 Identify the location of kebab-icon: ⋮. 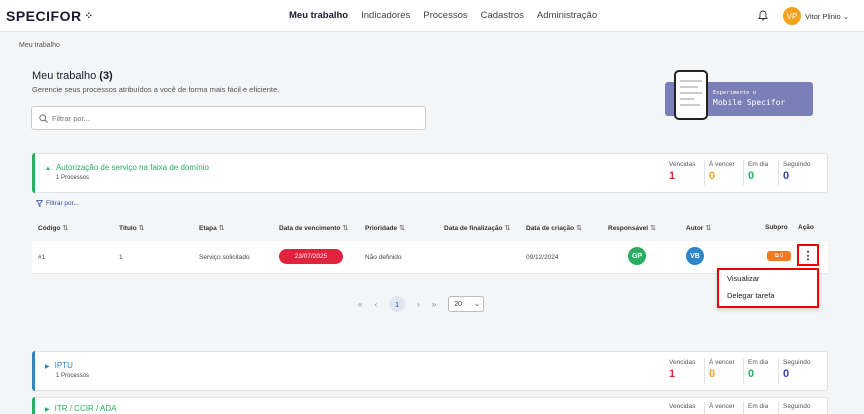
(808, 255).